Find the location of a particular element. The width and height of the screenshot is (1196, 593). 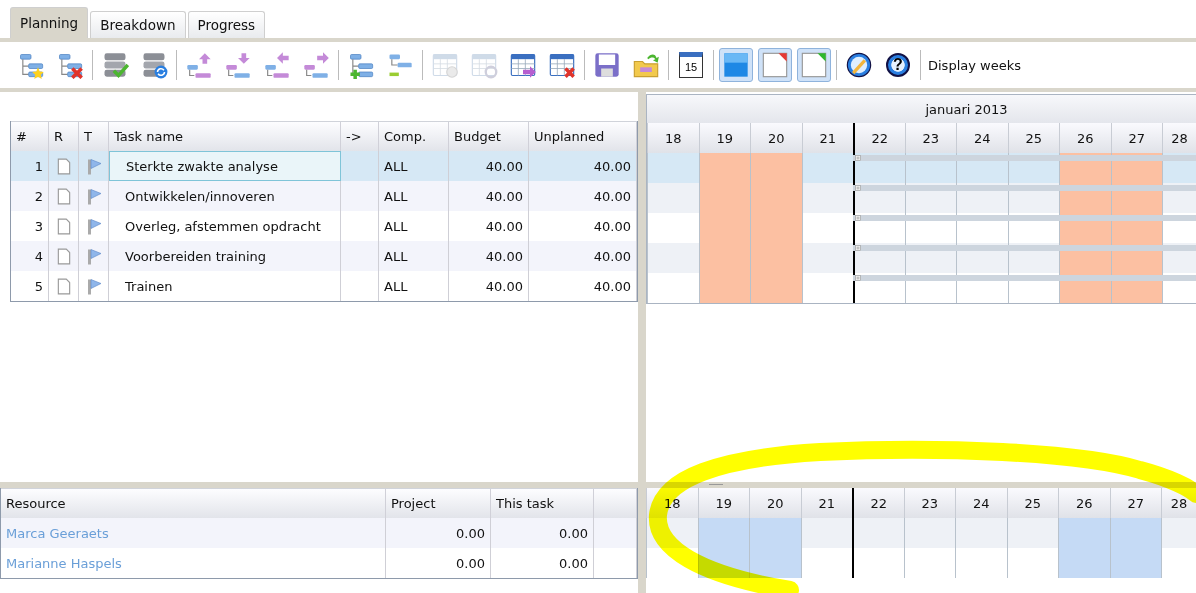

month-header: januari 2013 is located at coordinates (921, 109).